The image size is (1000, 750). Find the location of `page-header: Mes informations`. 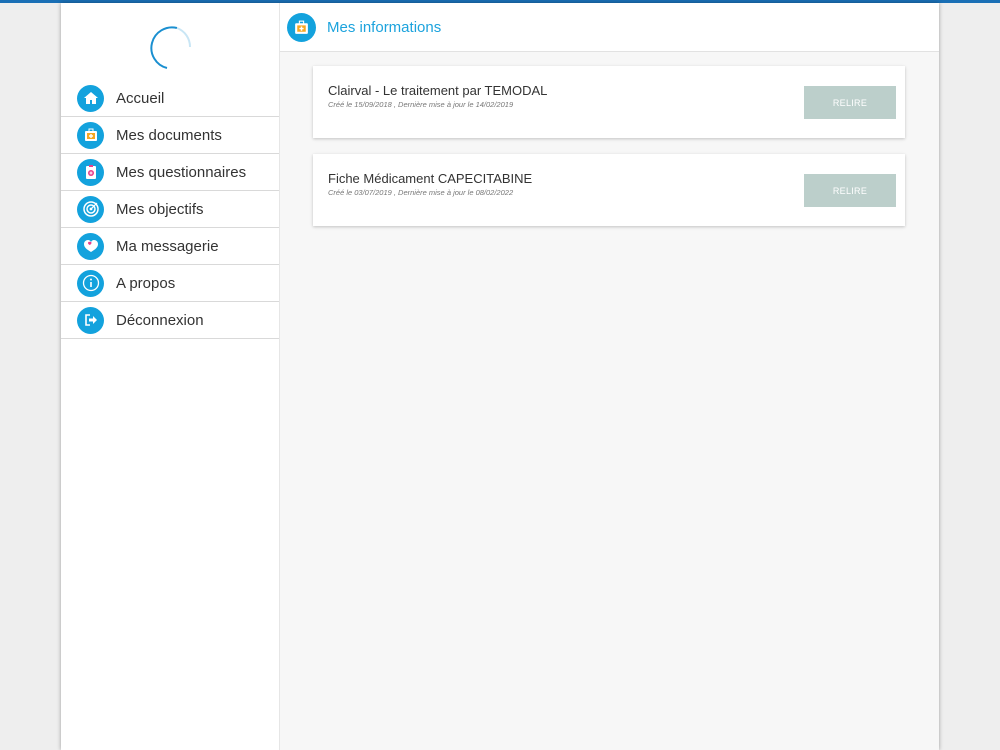

page-header: Mes informations is located at coordinates (609, 27).